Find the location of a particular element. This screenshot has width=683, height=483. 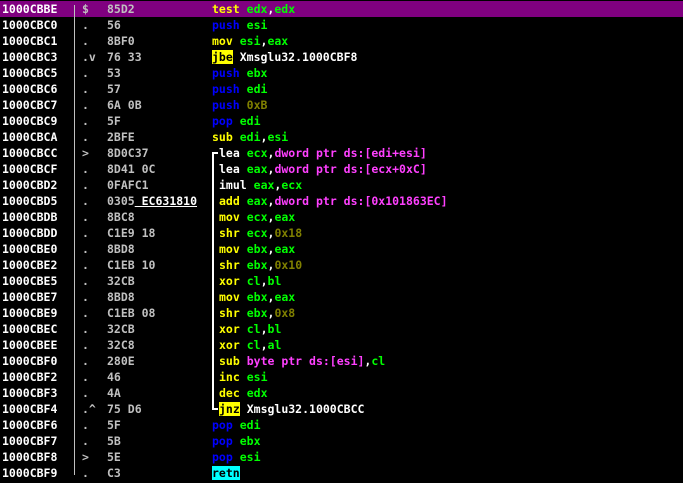

listing-row: 1000CBC0. 56 push esi is located at coordinates (341, 25).